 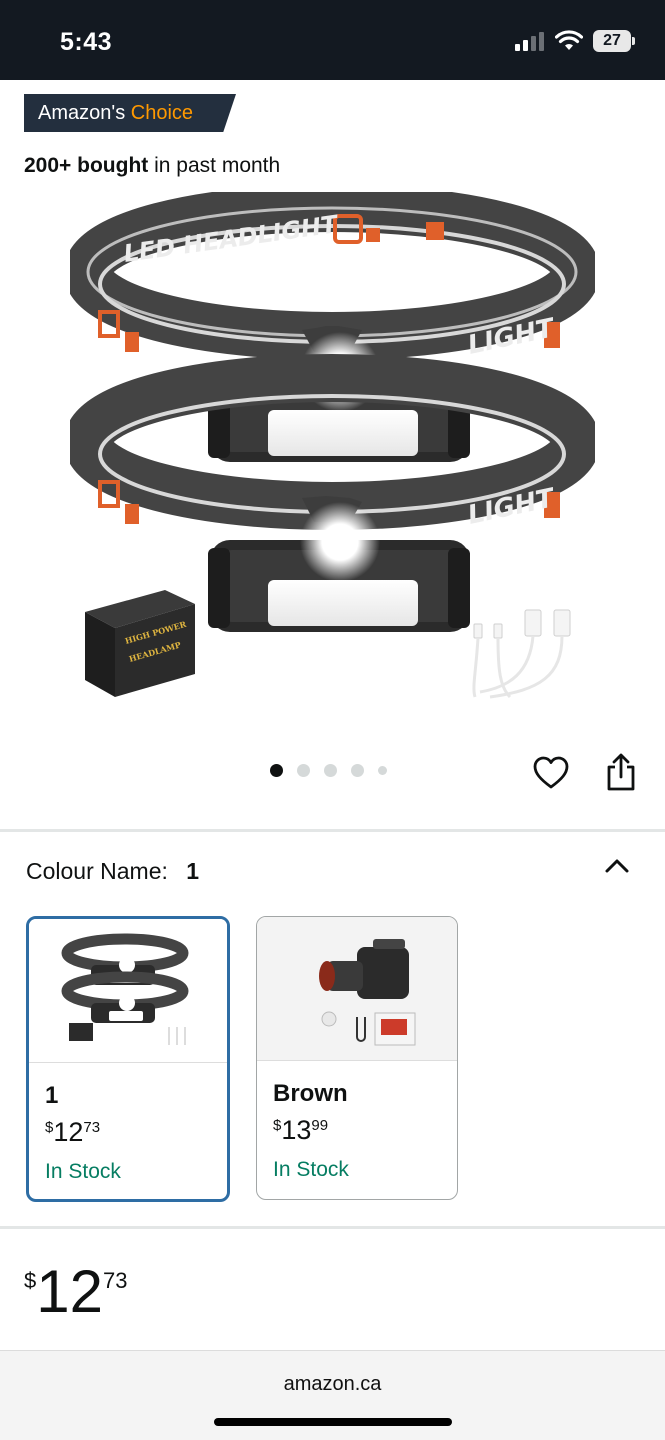 I want to click on swatch-zoom-headlamp-thumbnail, so click(x=367, y=992).